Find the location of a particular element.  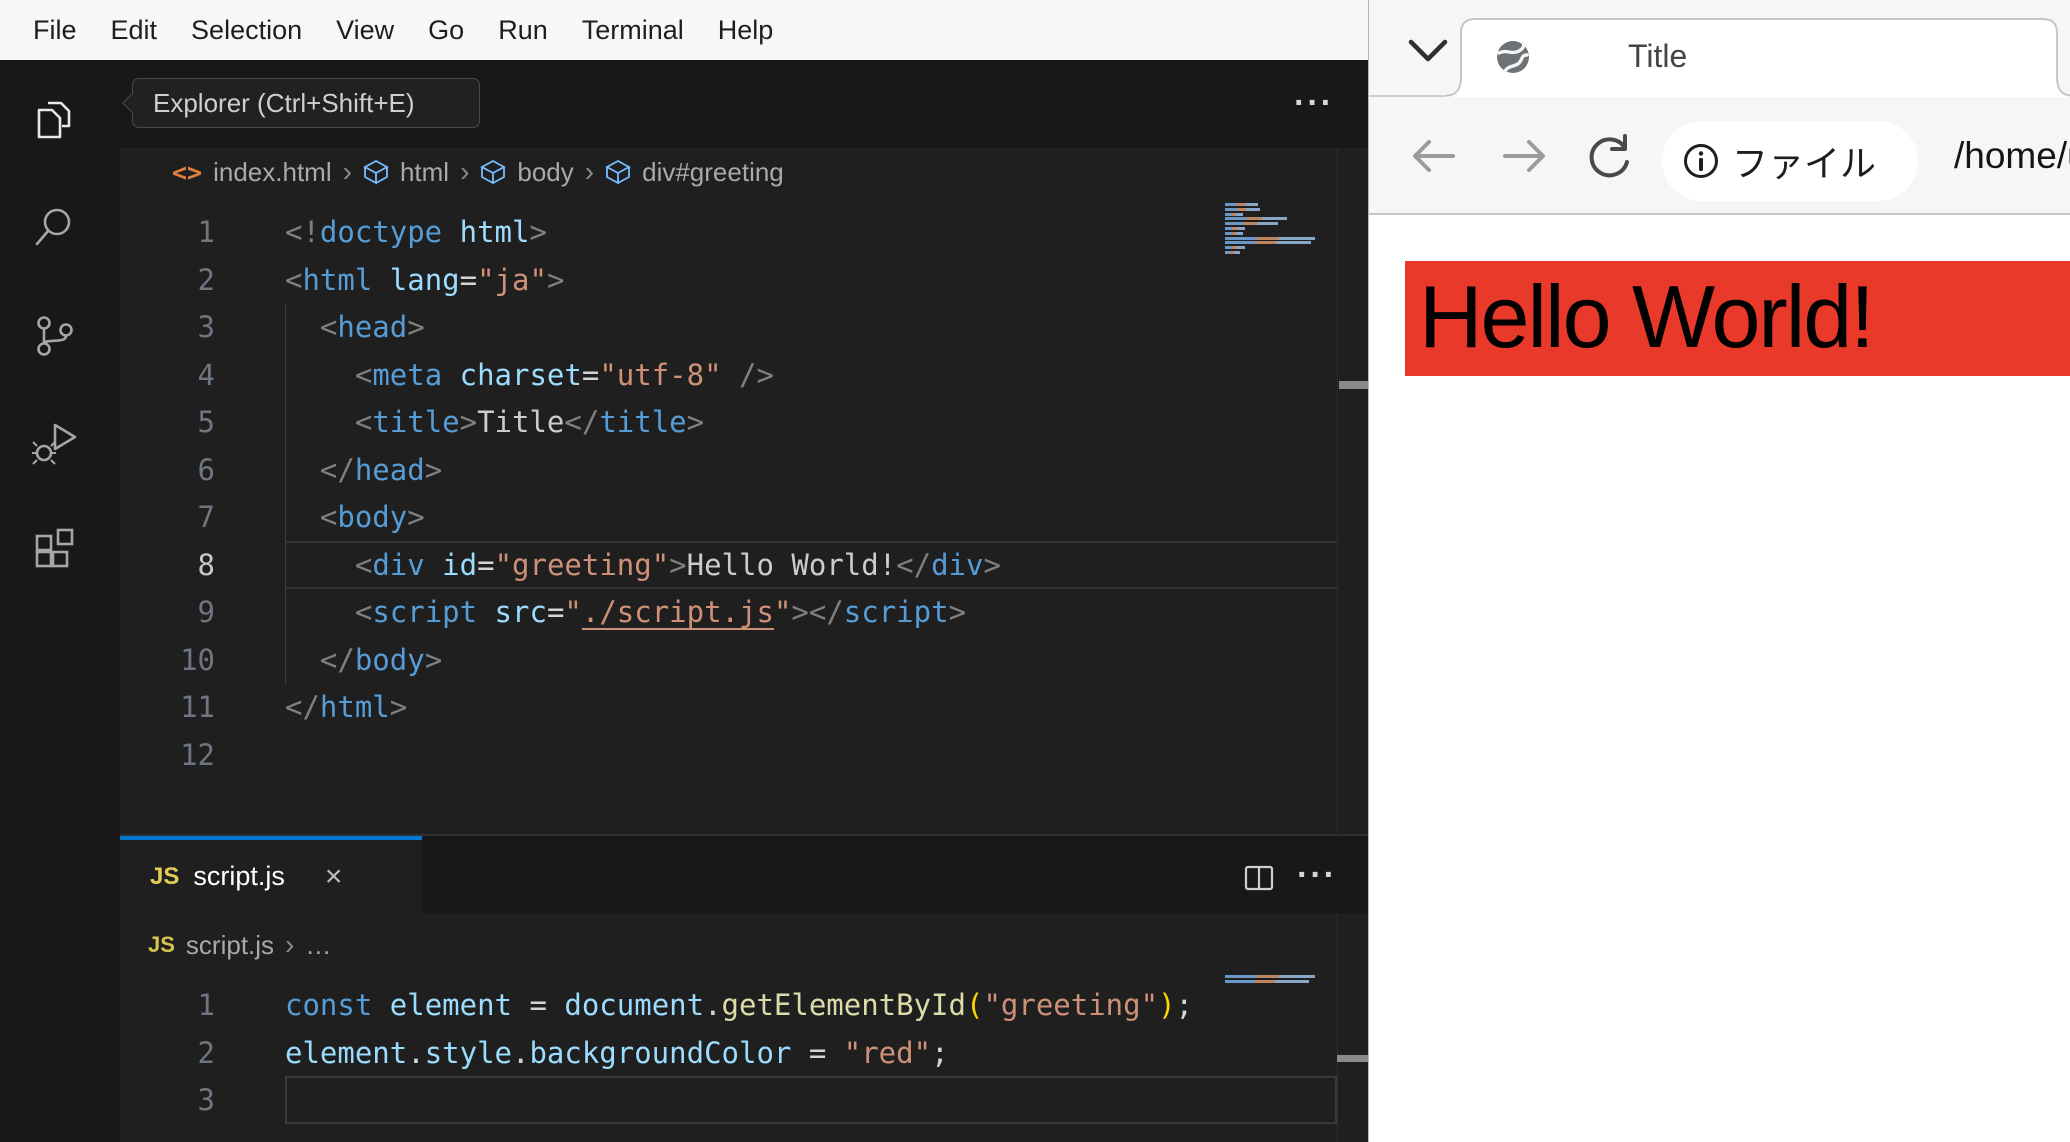

menu-go: Go is located at coordinates (446, 30).